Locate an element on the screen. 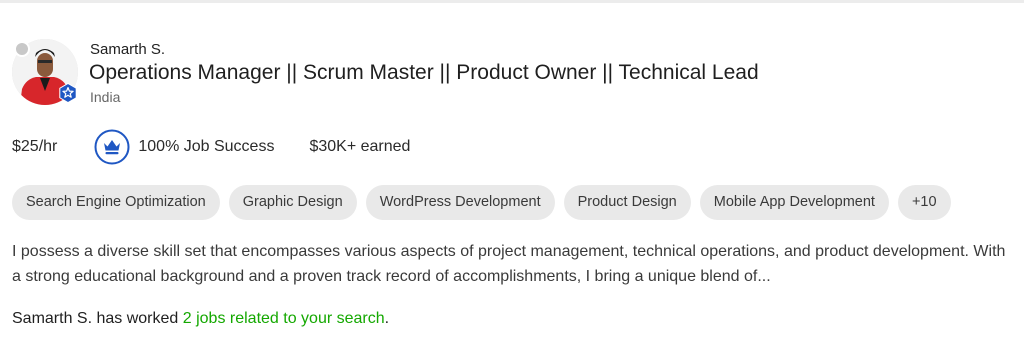 The width and height of the screenshot is (1024, 358). jobs-worked-prefix: Samarth S. has worked is located at coordinates (97, 318).